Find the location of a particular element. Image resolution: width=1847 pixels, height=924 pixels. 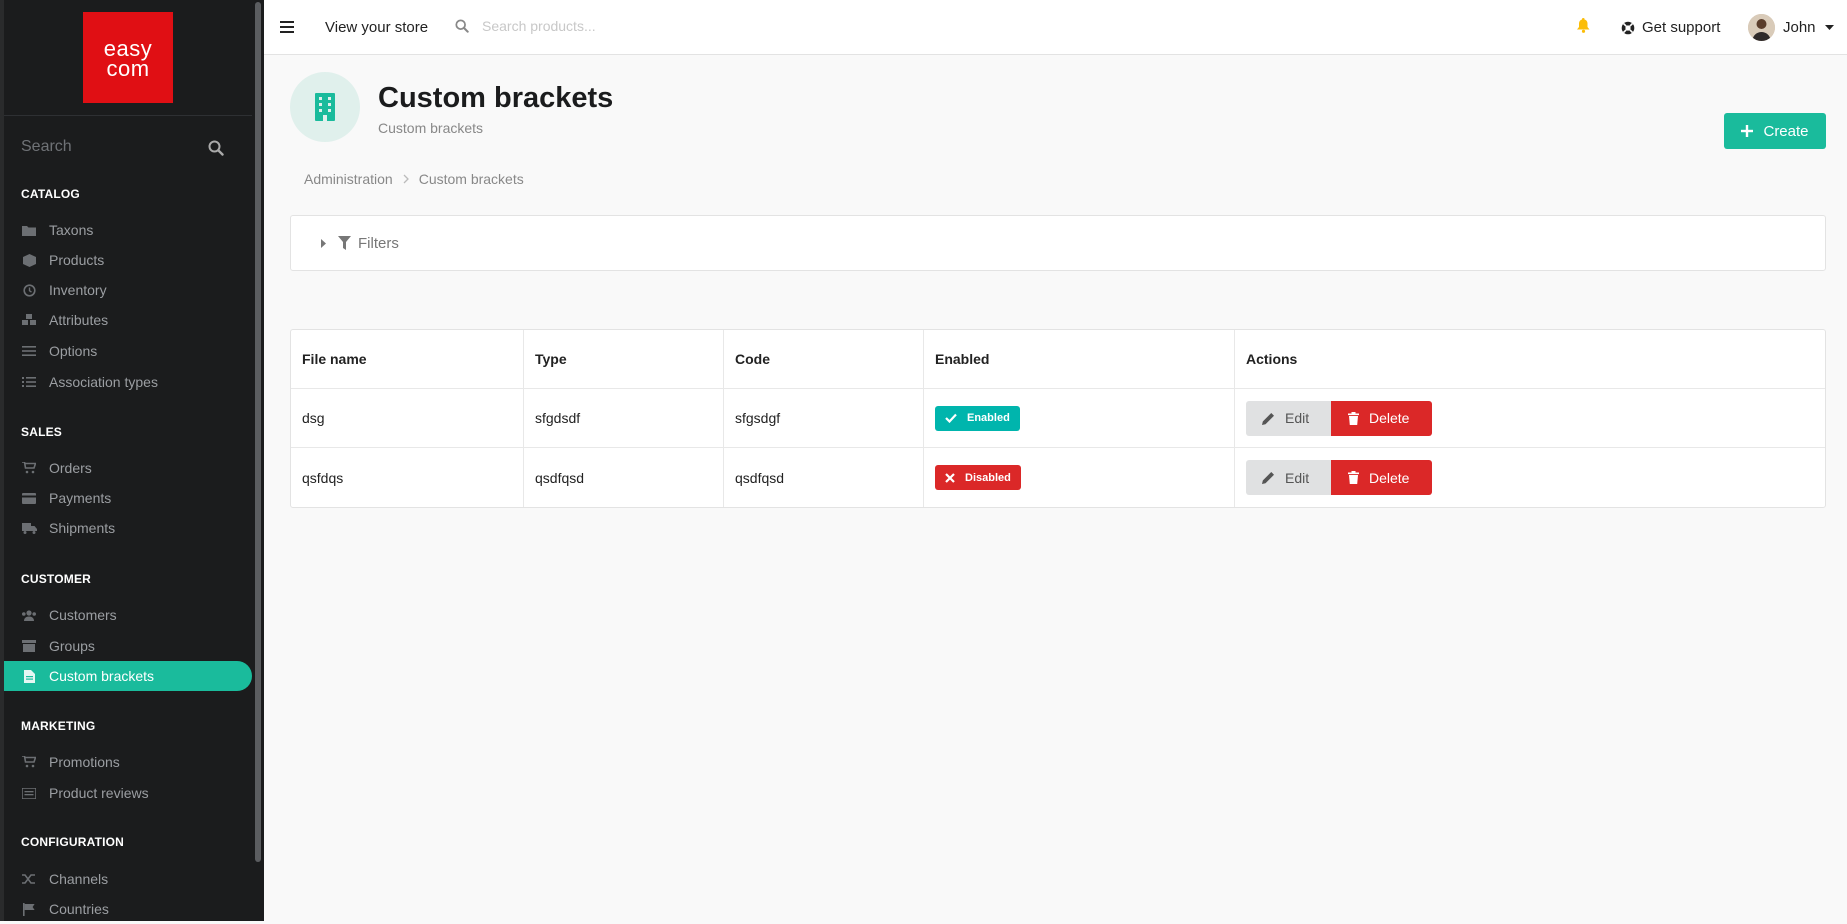

status-badge-label: Disabled is located at coordinates (988, 477).